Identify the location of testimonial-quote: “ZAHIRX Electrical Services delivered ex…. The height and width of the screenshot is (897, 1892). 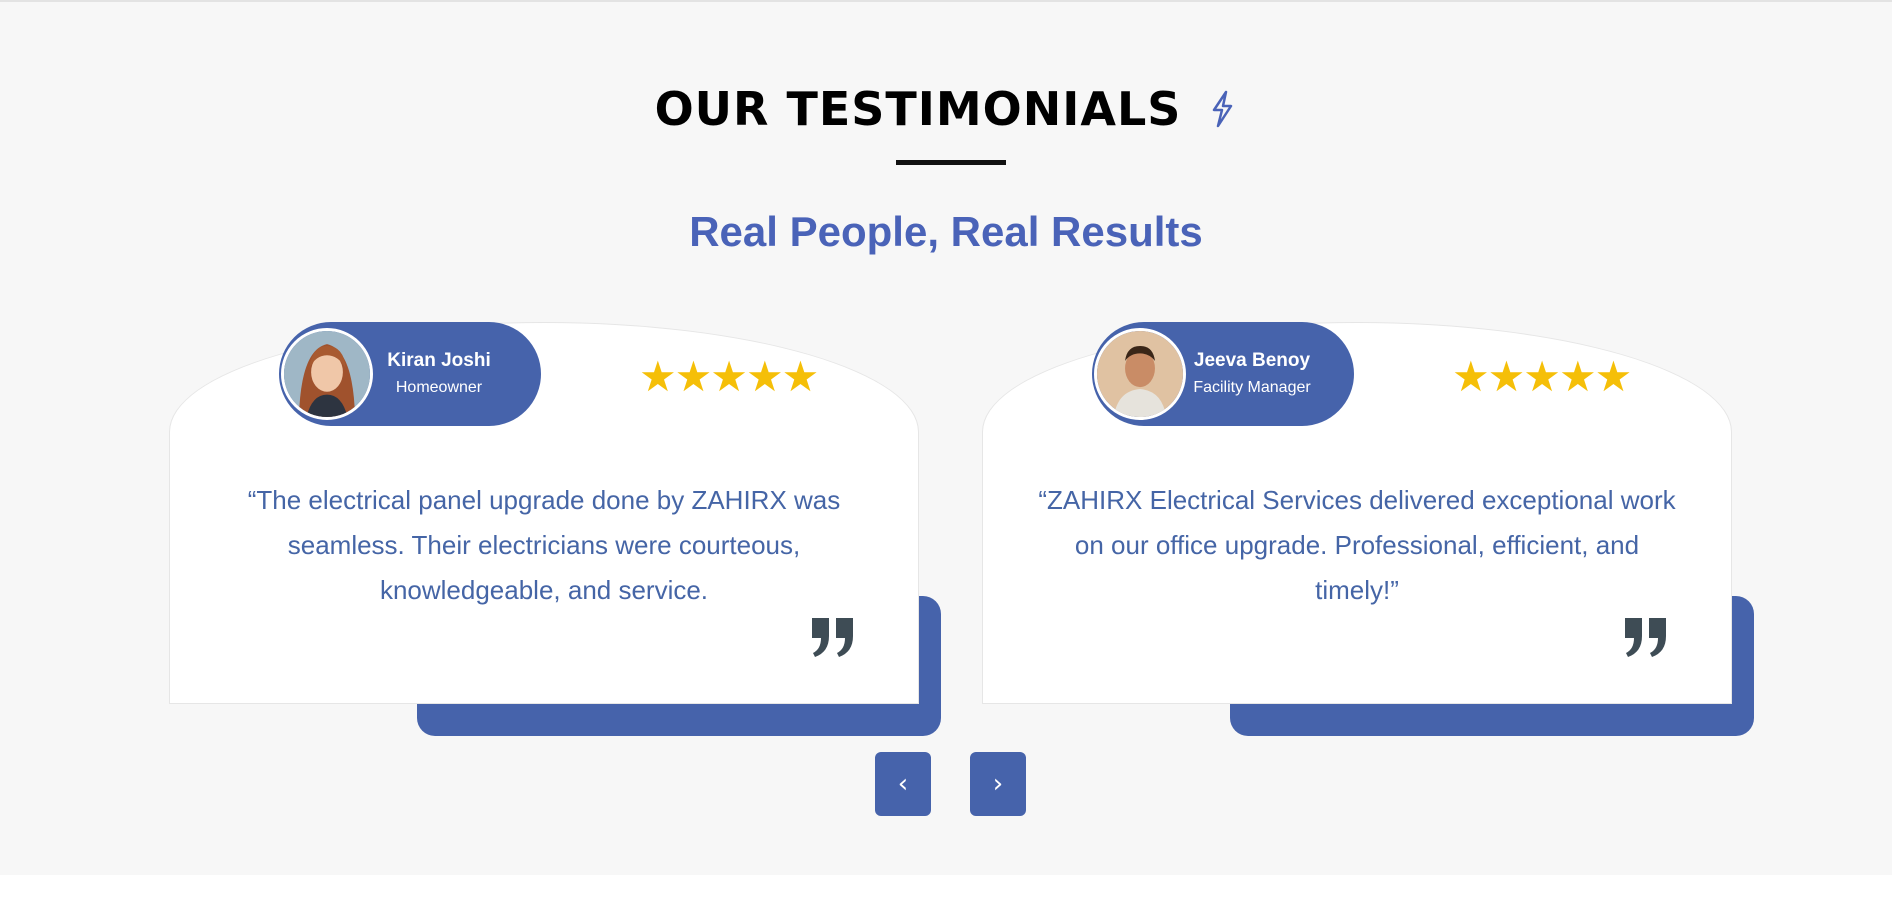
(1357, 545).